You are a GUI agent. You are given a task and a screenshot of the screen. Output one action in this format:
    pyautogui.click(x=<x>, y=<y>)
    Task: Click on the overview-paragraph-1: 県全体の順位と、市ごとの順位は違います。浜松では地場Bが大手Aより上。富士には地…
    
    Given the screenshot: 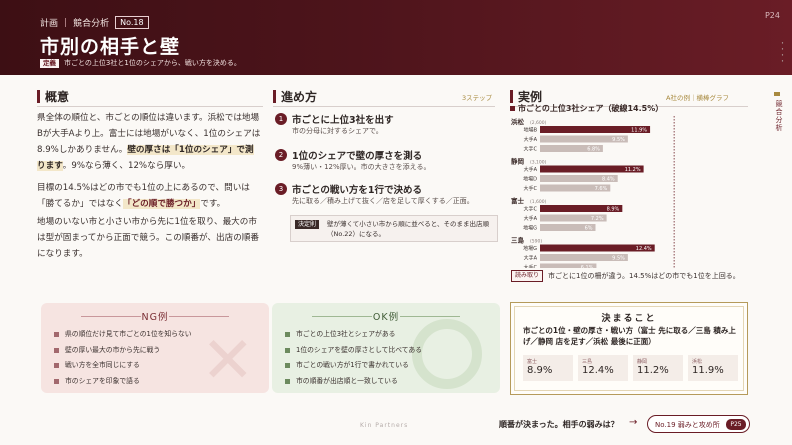 What is the action you would take?
    pyautogui.click(x=149, y=142)
    